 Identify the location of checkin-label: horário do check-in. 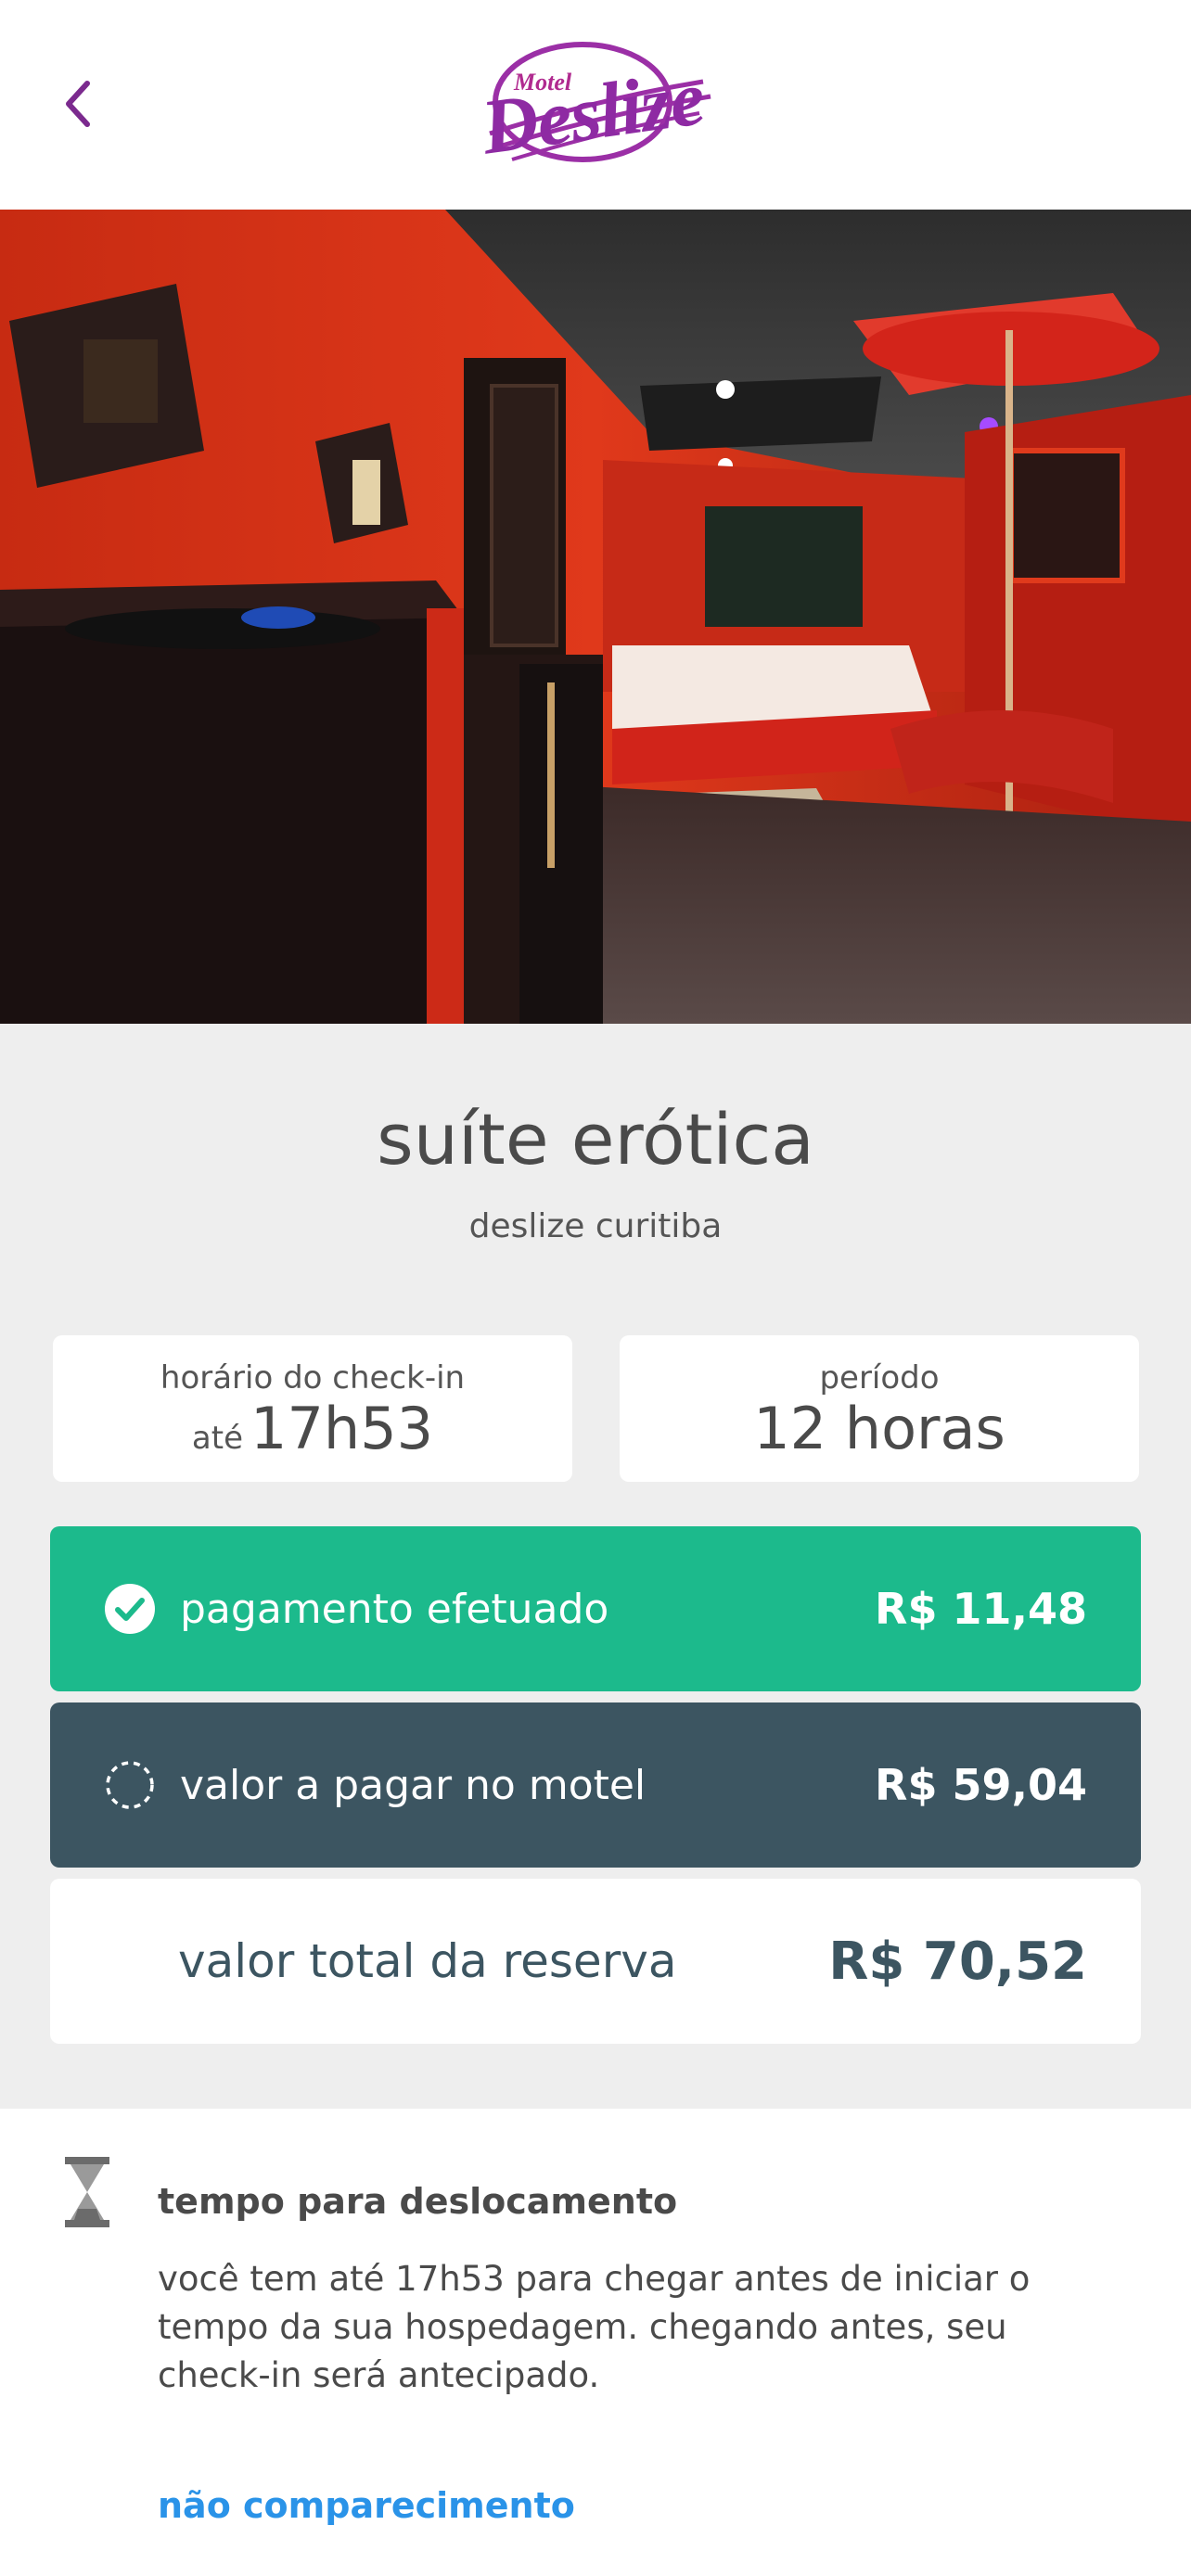
(313, 1377).